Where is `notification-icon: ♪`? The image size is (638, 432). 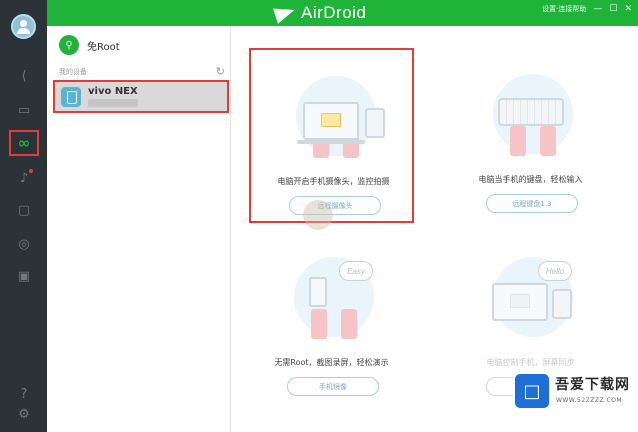
notification-icon: ♪ is located at coordinates (24, 178).